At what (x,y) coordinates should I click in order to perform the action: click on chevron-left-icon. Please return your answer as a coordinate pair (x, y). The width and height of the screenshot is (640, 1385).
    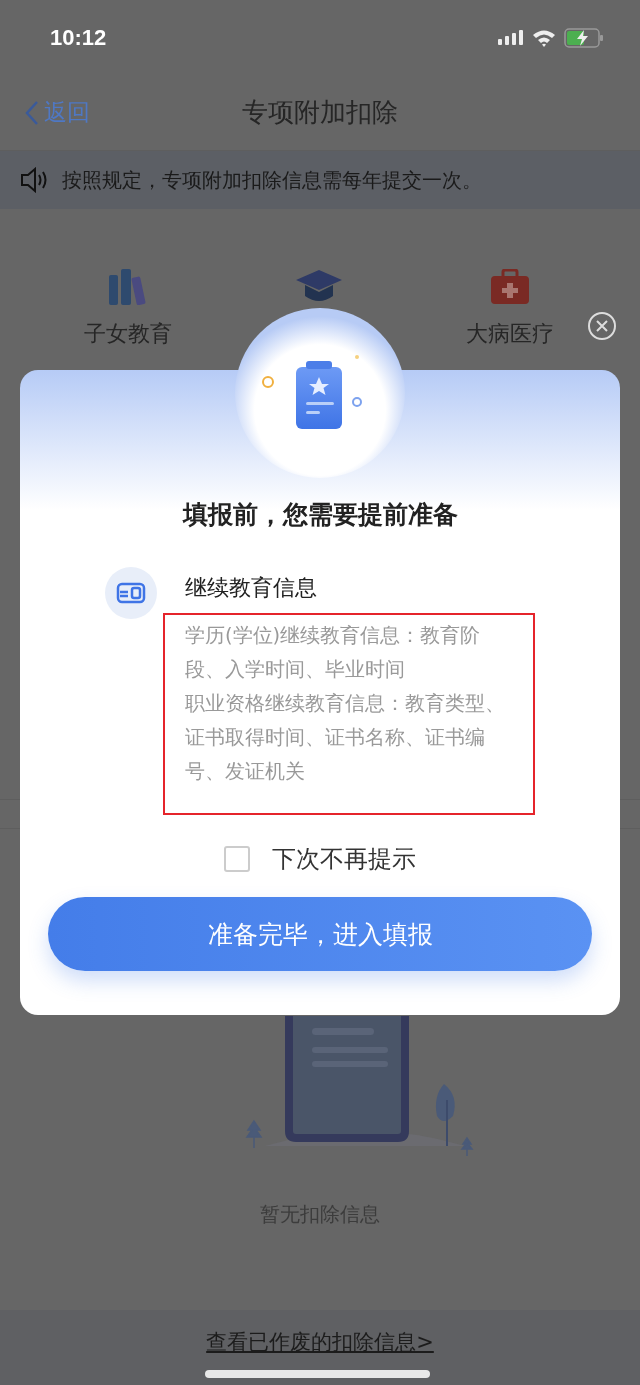
    Looking at the image, I should click on (32, 112).